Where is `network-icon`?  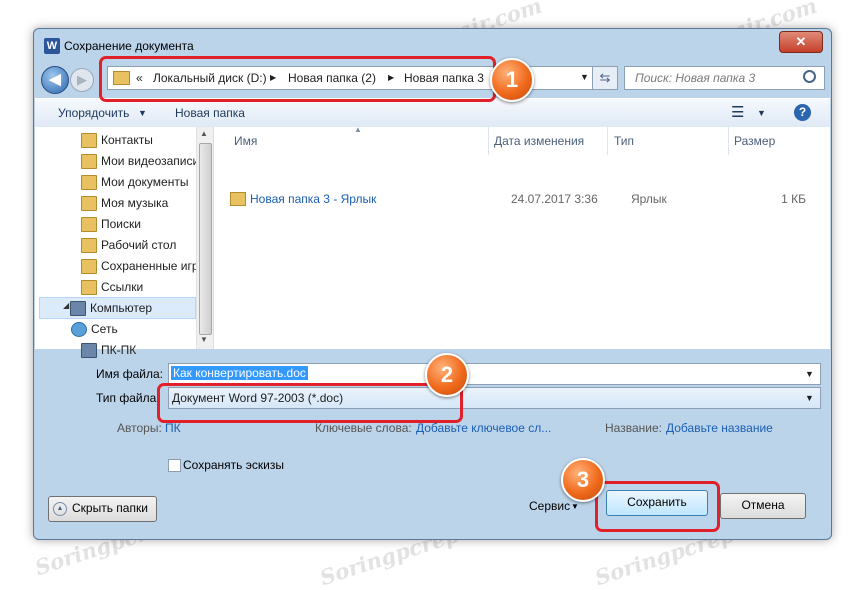 network-icon is located at coordinates (79, 329).